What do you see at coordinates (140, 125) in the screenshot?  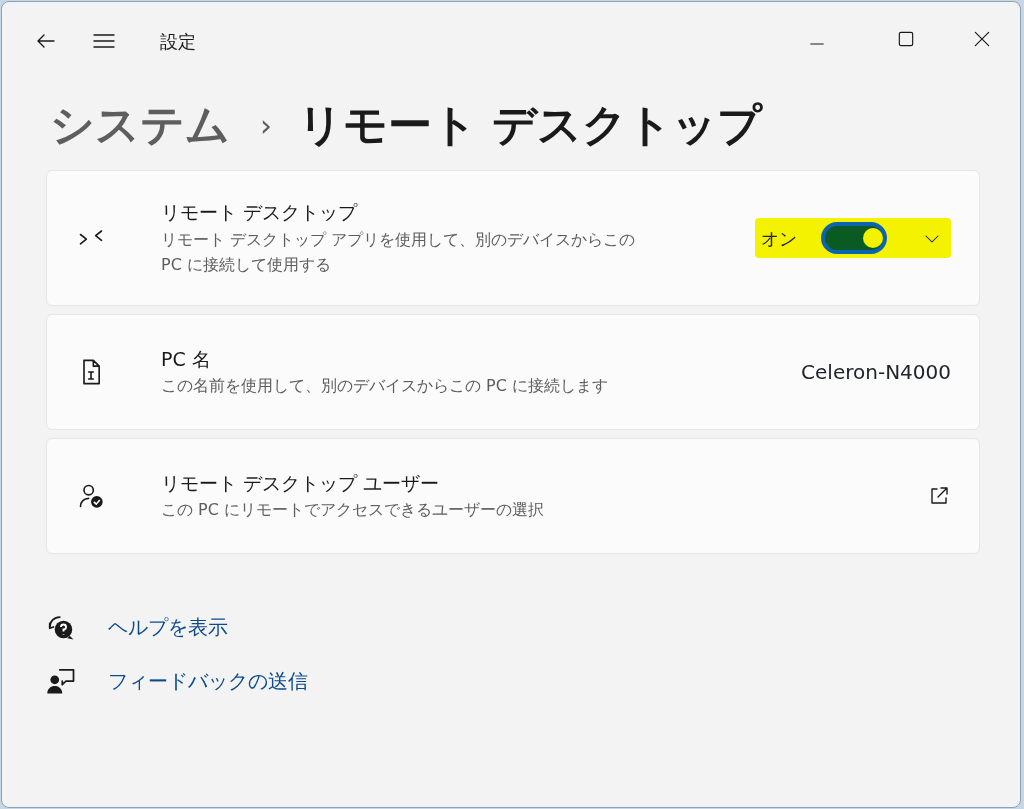 I see `breadcrumb-link: システム` at bounding box center [140, 125].